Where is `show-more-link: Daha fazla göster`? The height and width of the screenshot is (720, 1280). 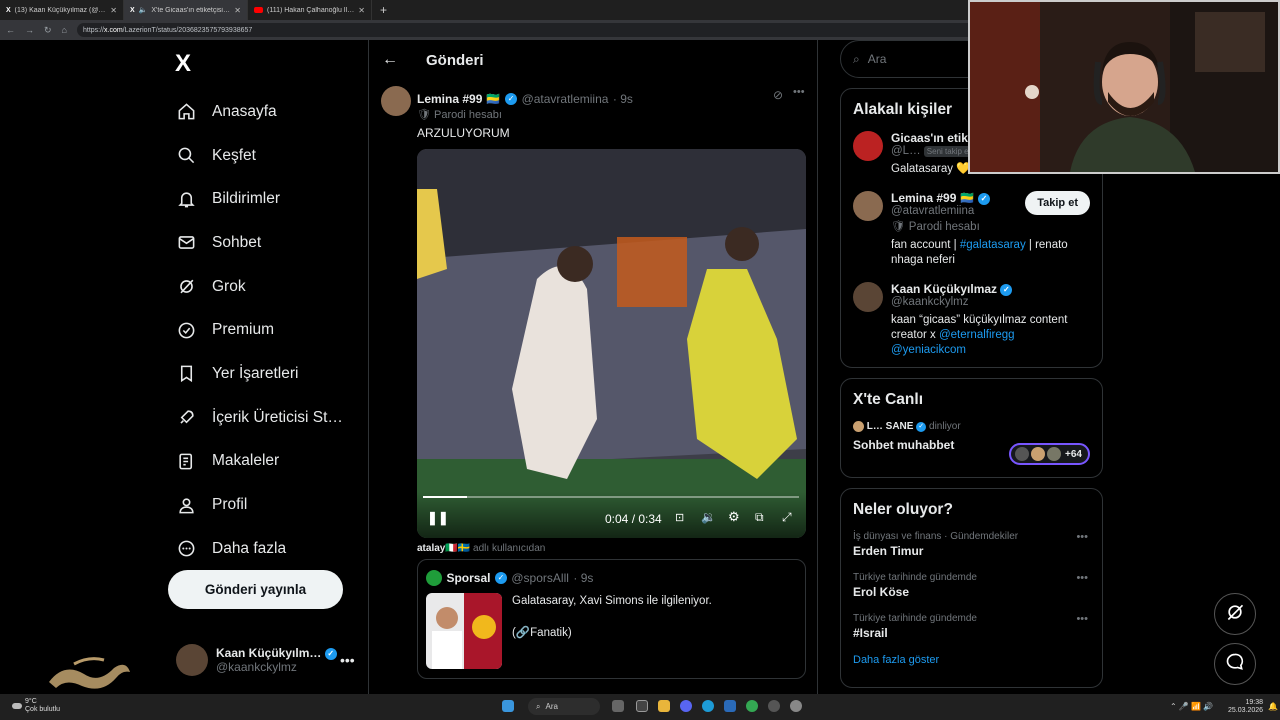
show-more-link: Daha fazla göster is located at coordinates (971, 660).